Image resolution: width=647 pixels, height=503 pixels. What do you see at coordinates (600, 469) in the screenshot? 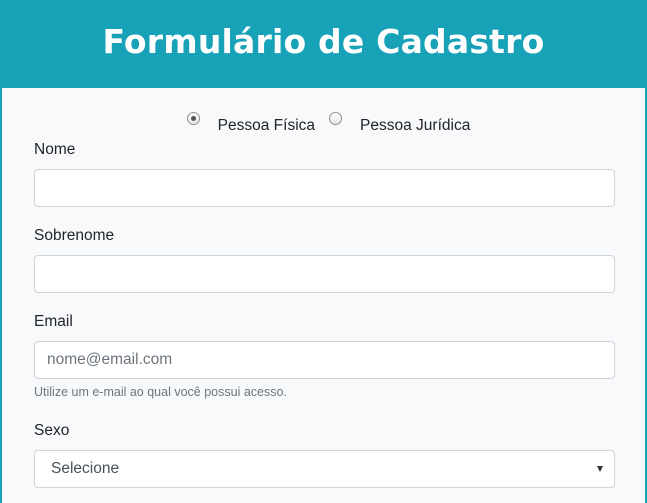
I see `chevron-down-icon` at bounding box center [600, 469].